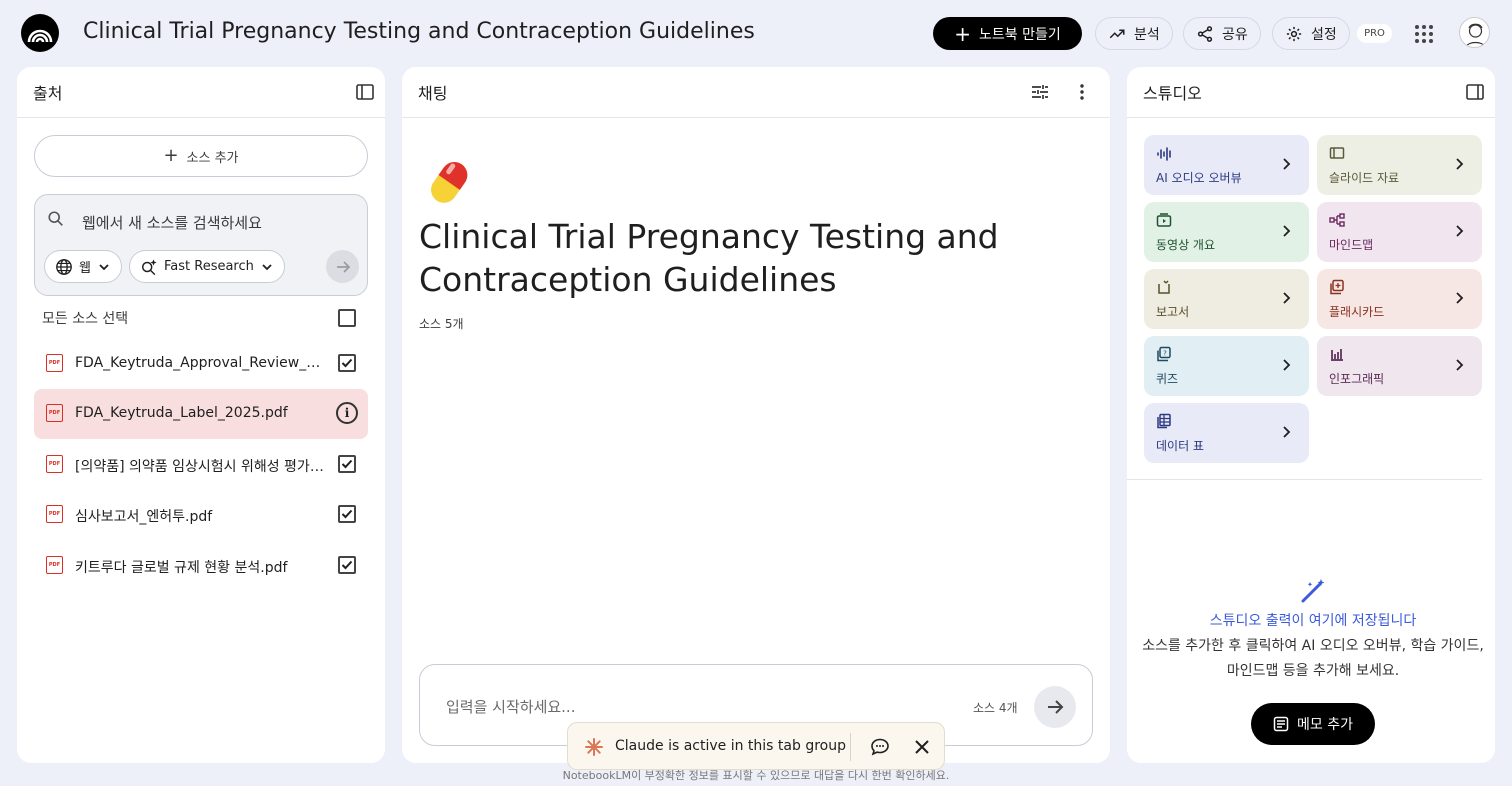 The image size is (1512, 786). I want to click on trending-up-icon, so click(1117, 33).